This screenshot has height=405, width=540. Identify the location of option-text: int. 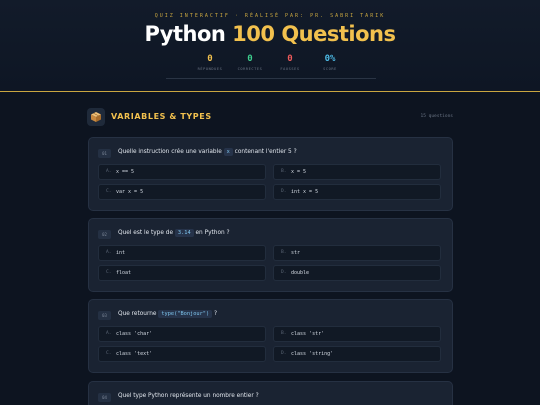
(121, 253).